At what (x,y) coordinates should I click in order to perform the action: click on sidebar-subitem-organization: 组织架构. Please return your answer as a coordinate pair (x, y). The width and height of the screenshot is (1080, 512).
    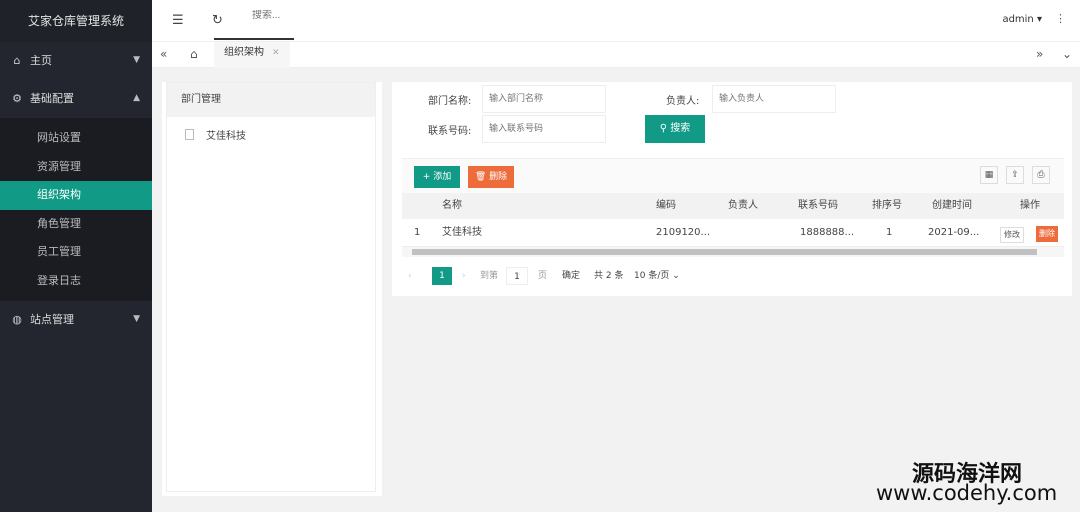
    Looking at the image, I should click on (76, 195).